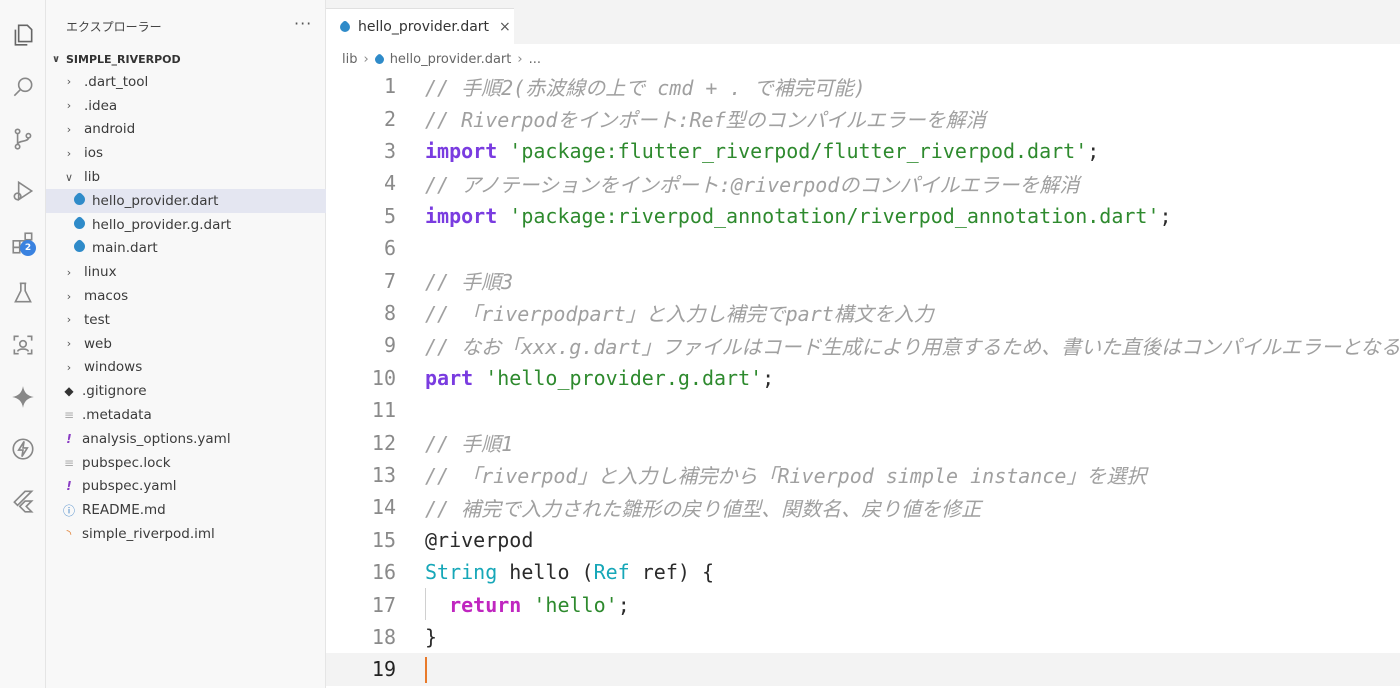  Describe the element at coordinates (303, 23) in the screenshot. I see `more-actions-icon: ···` at that location.